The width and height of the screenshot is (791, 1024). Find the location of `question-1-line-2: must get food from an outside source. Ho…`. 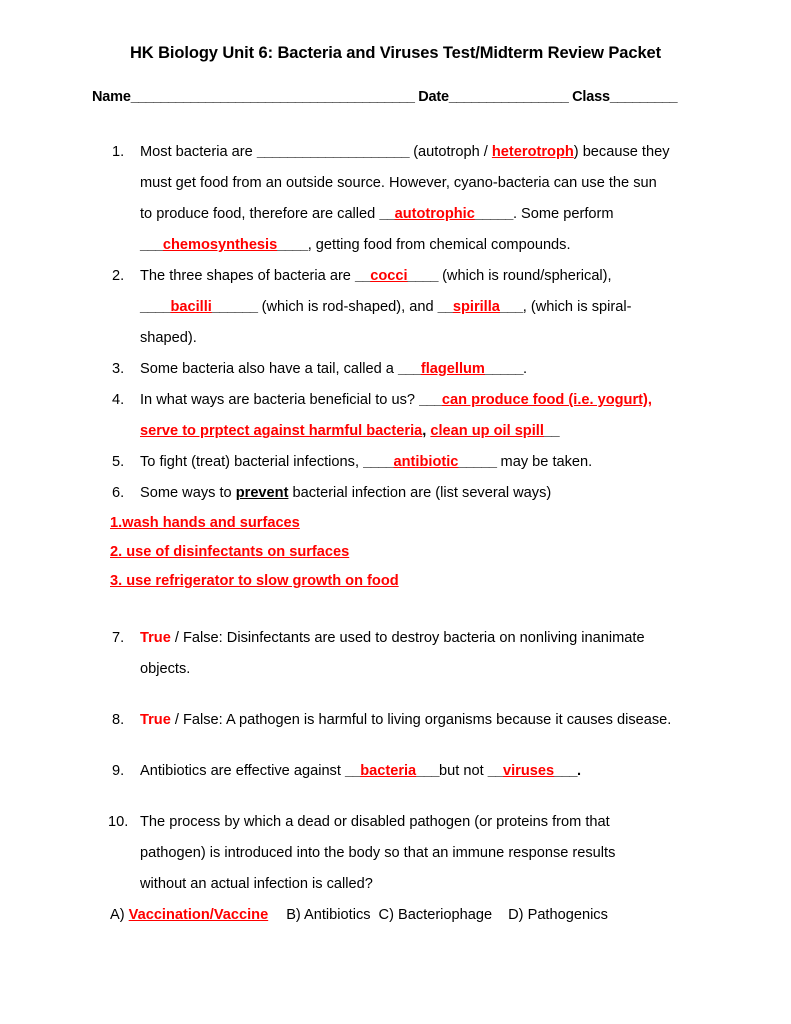

question-1-line-2: must get food from an outside source. Ho… is located at coordinates (398, 183).